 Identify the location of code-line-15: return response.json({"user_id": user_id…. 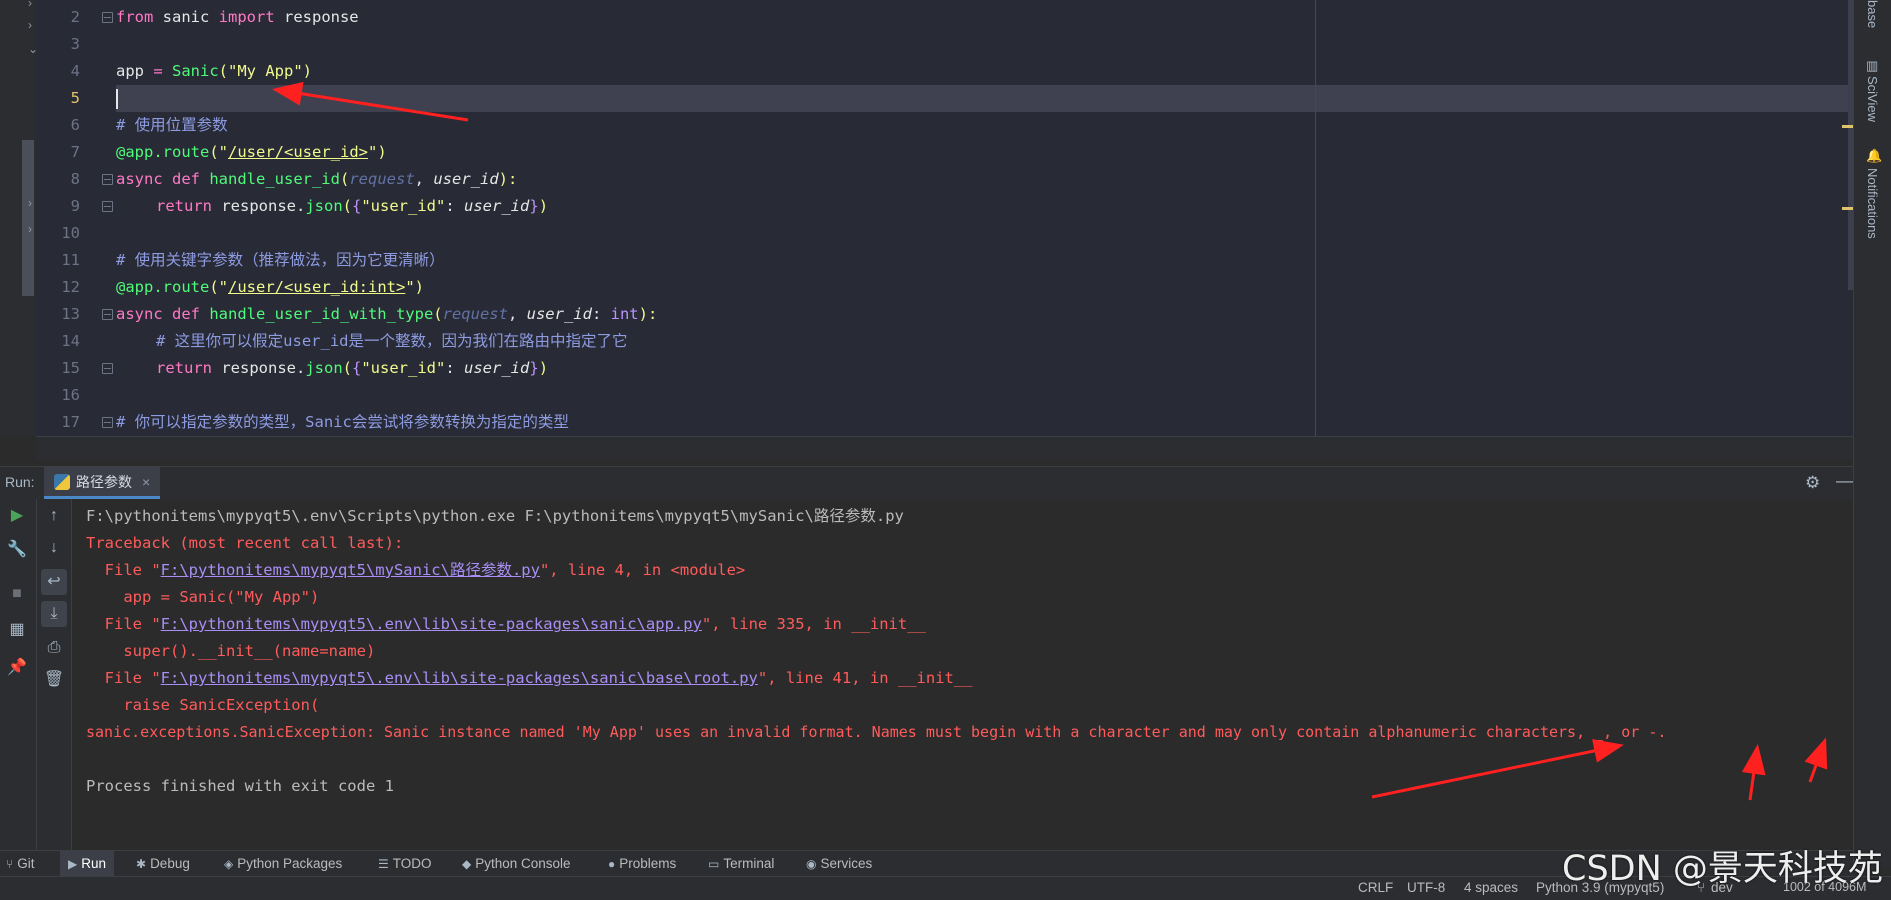
(352, 368).